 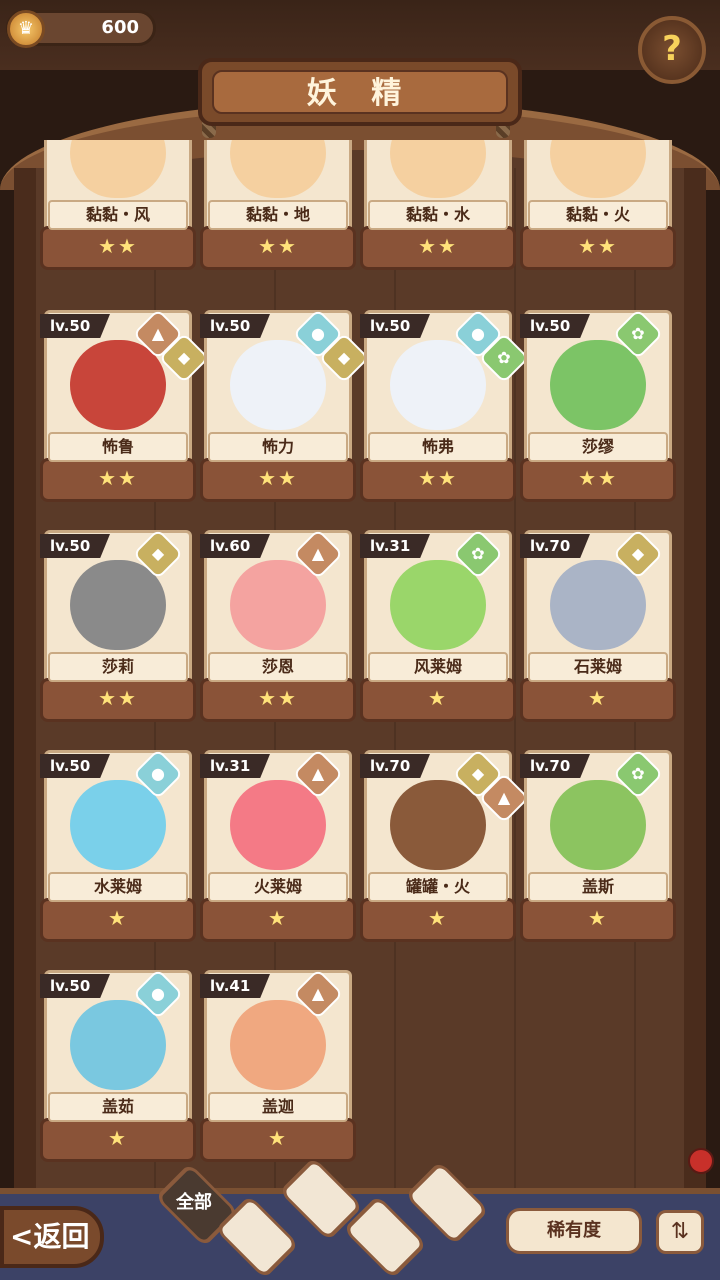 I want to click on fairy-name: 风莱姆, so click(x=438, y=667).